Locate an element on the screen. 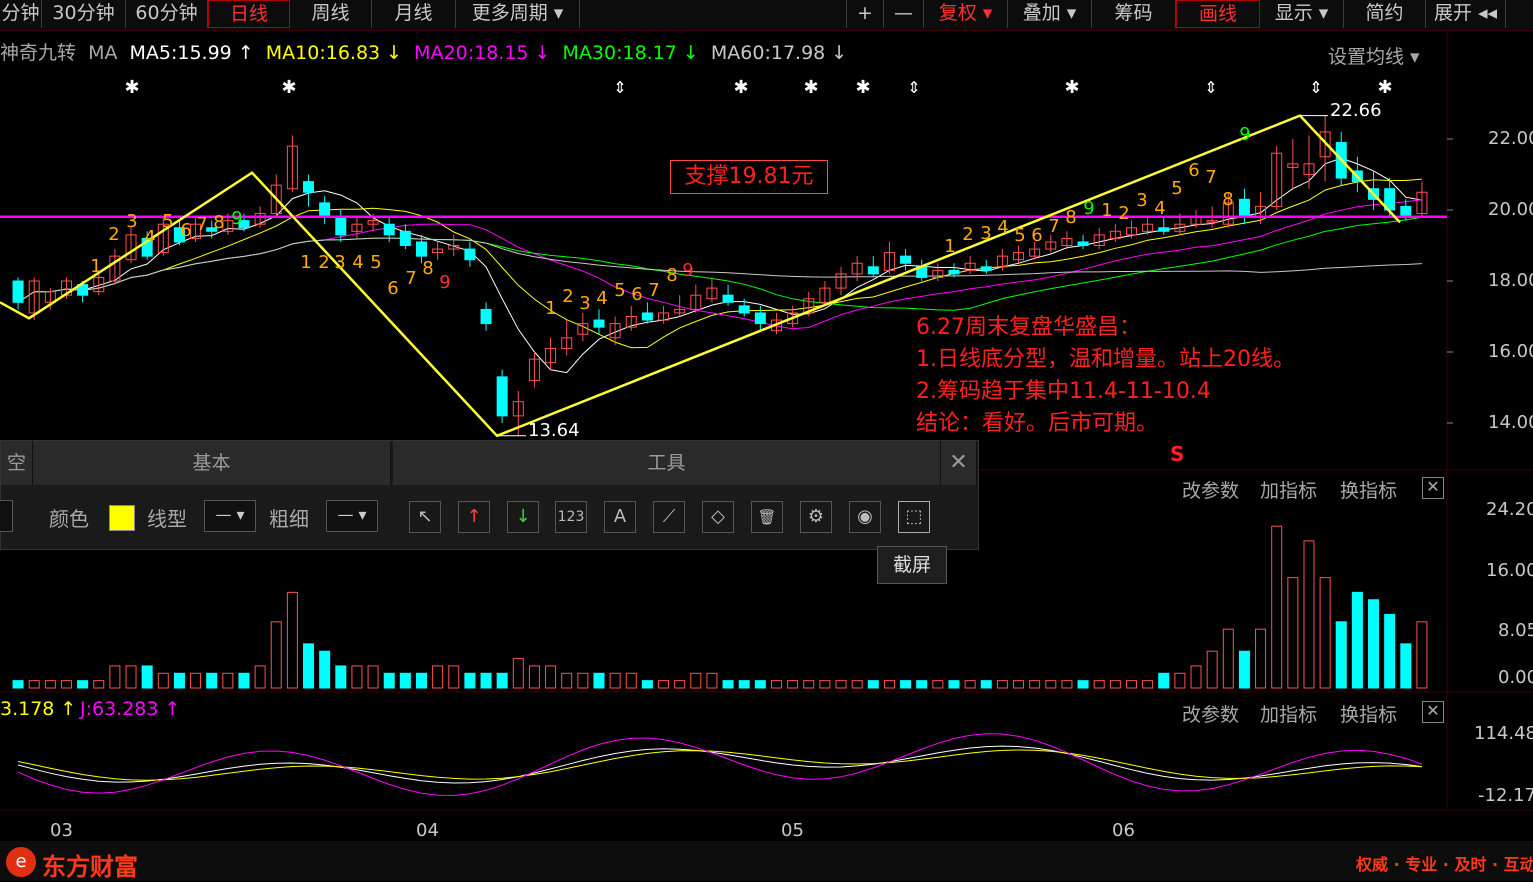 The height and width of the screenshot is (882, 1533). up-arrow-icon: ↑ is located at coordinates (474, 517).